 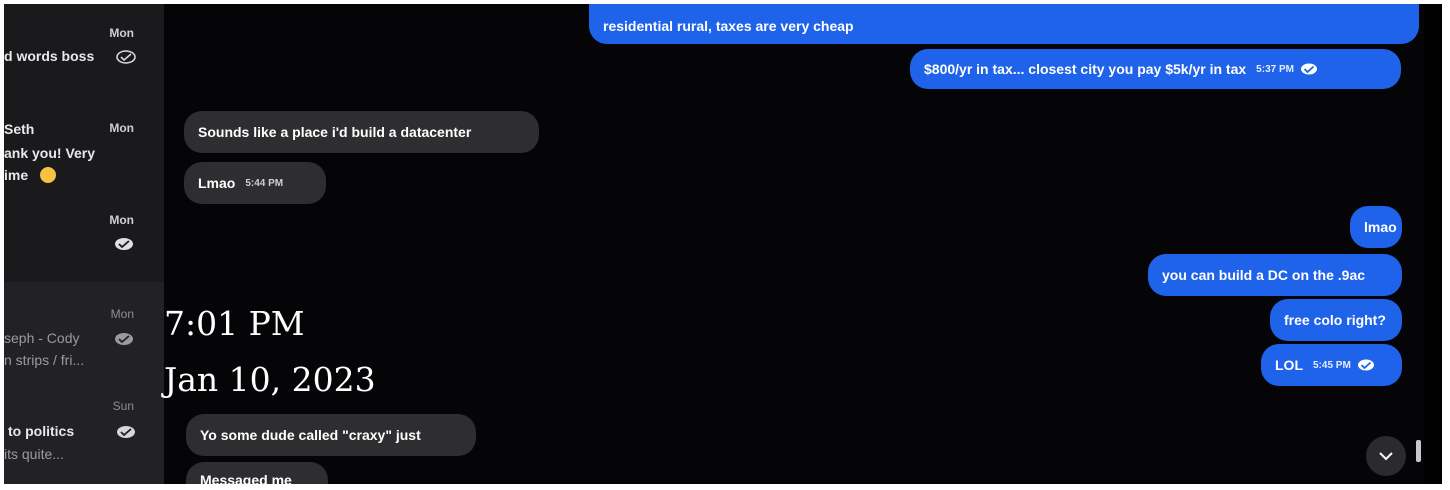 I want to click on message-text: Lmao, so click(x=217, y=183).